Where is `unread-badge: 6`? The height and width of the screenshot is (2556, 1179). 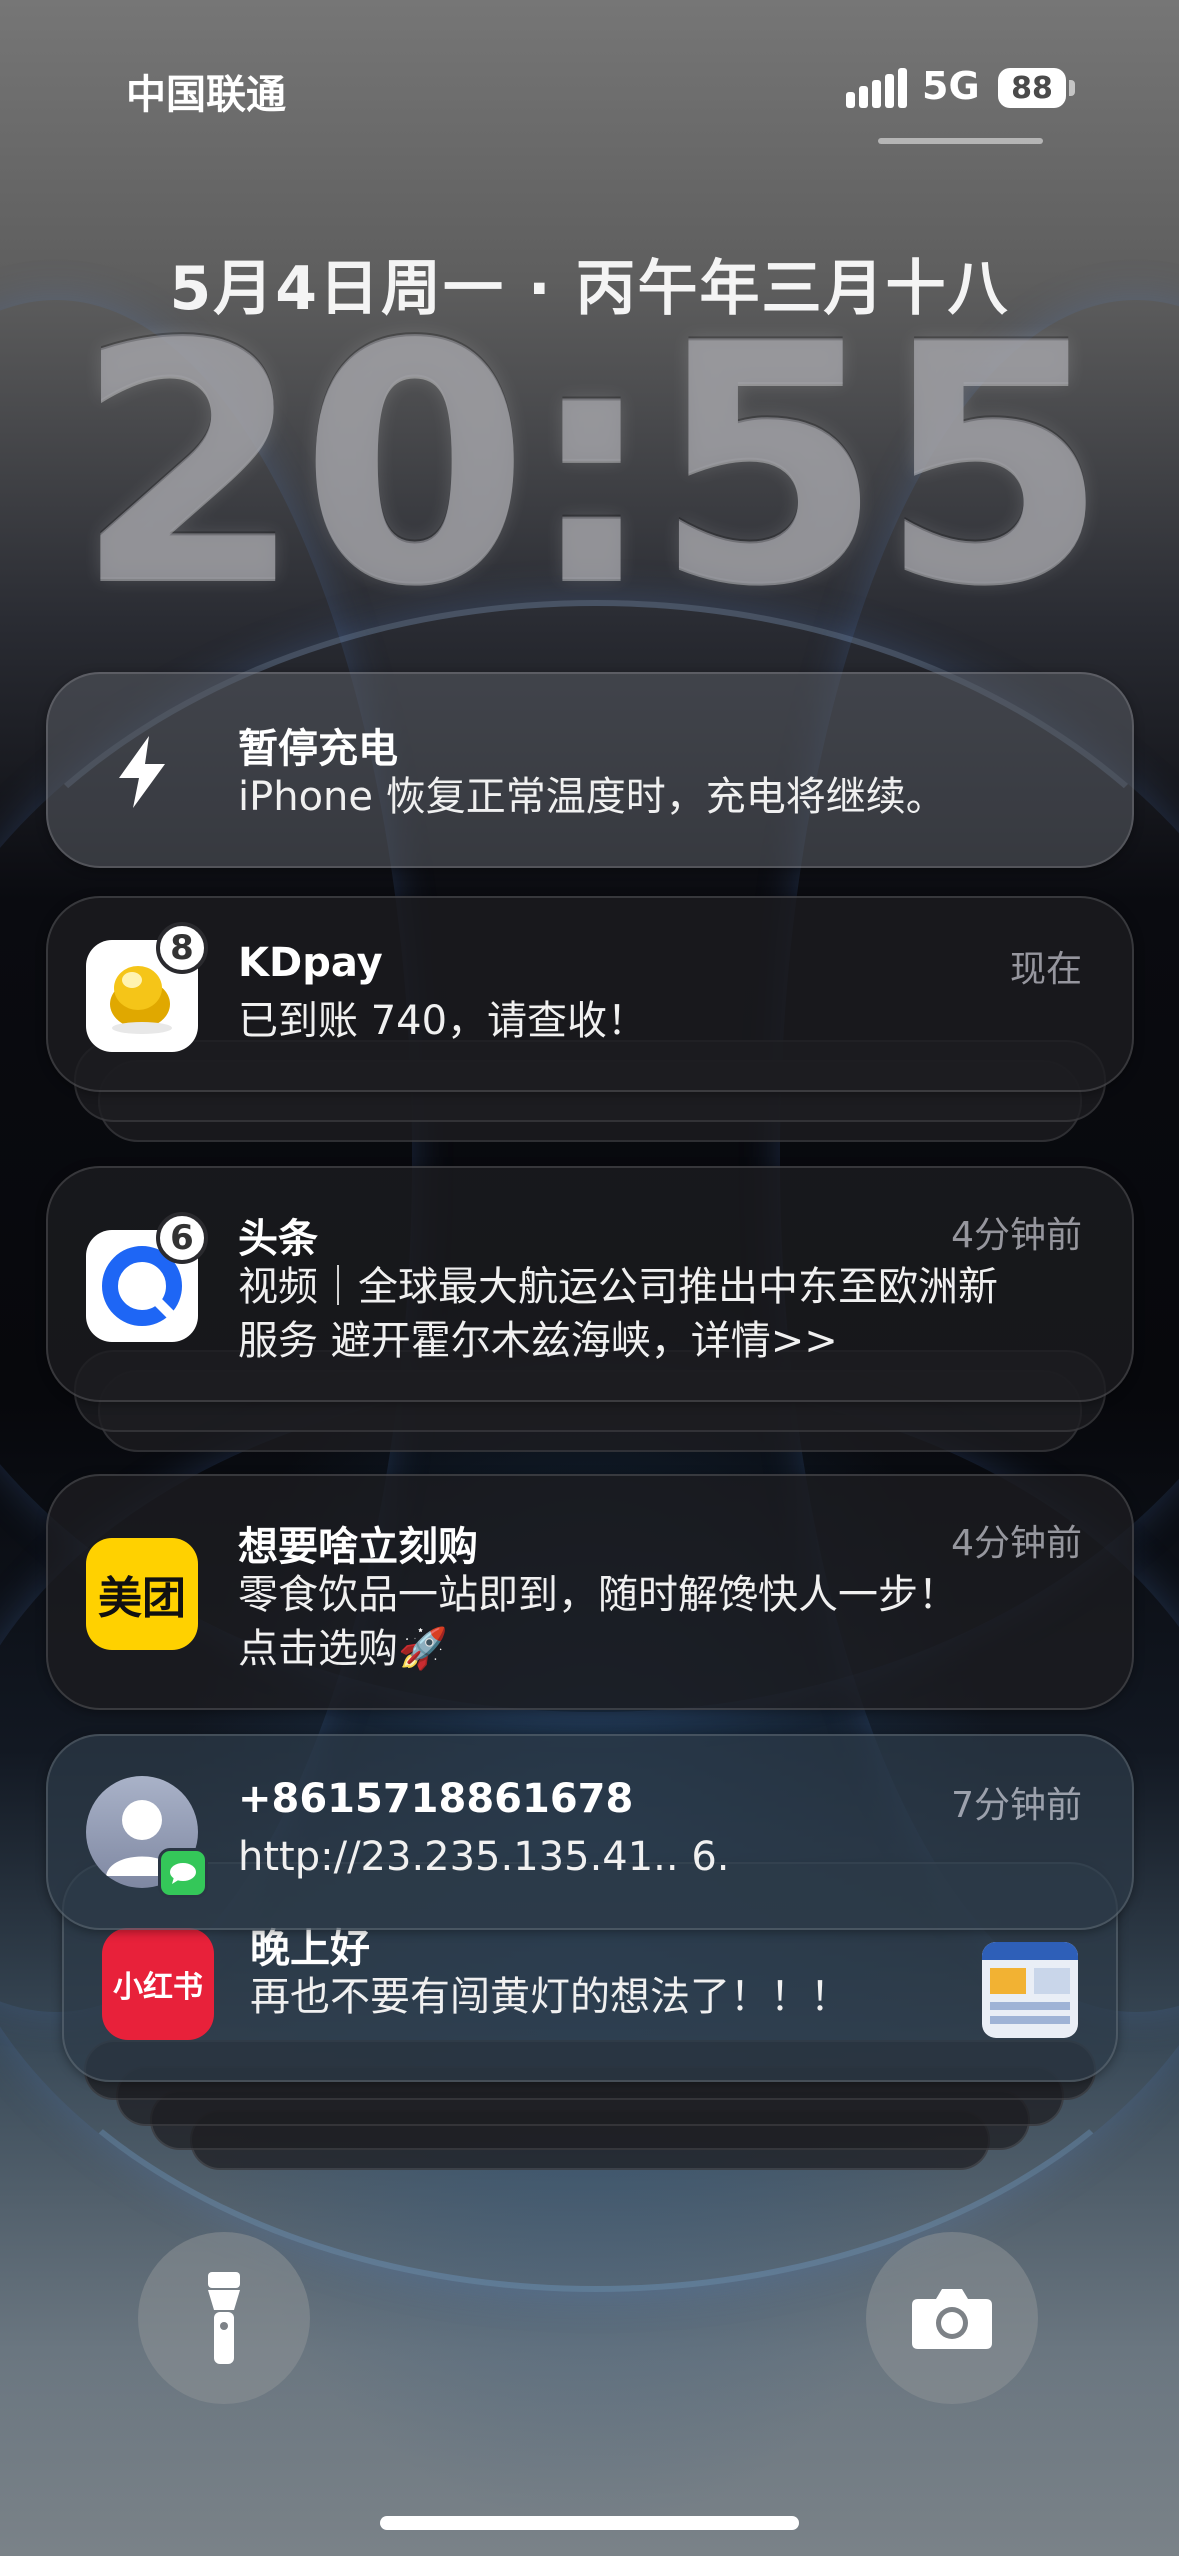
unread-badge: 6 is located at coordinates (182, 1238).